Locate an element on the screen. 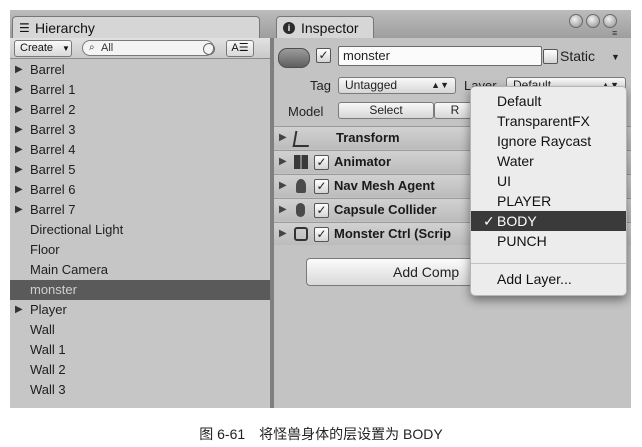 This screenshot has height=447, width=642. hierarchy-item-label: Barrel 6 is located at coordinates (53, 189).